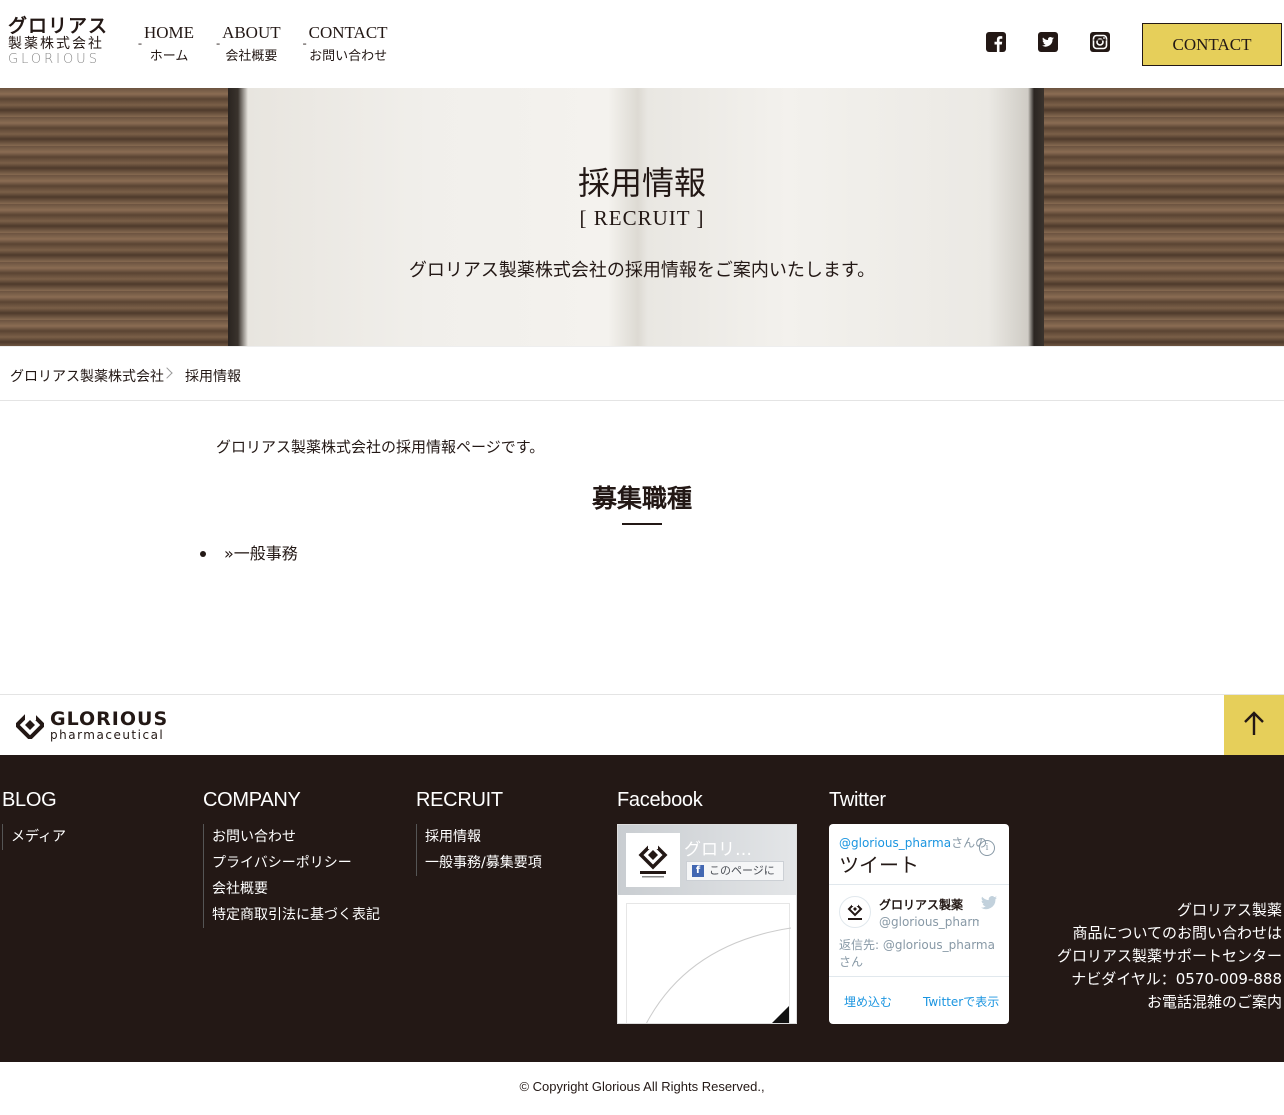  What do you see at coordinates (380, 447) in the screenshot?
I see `page-intro: グロリアス製薬株式会社の採用情報ページです。` at bounding box center [380, 447].